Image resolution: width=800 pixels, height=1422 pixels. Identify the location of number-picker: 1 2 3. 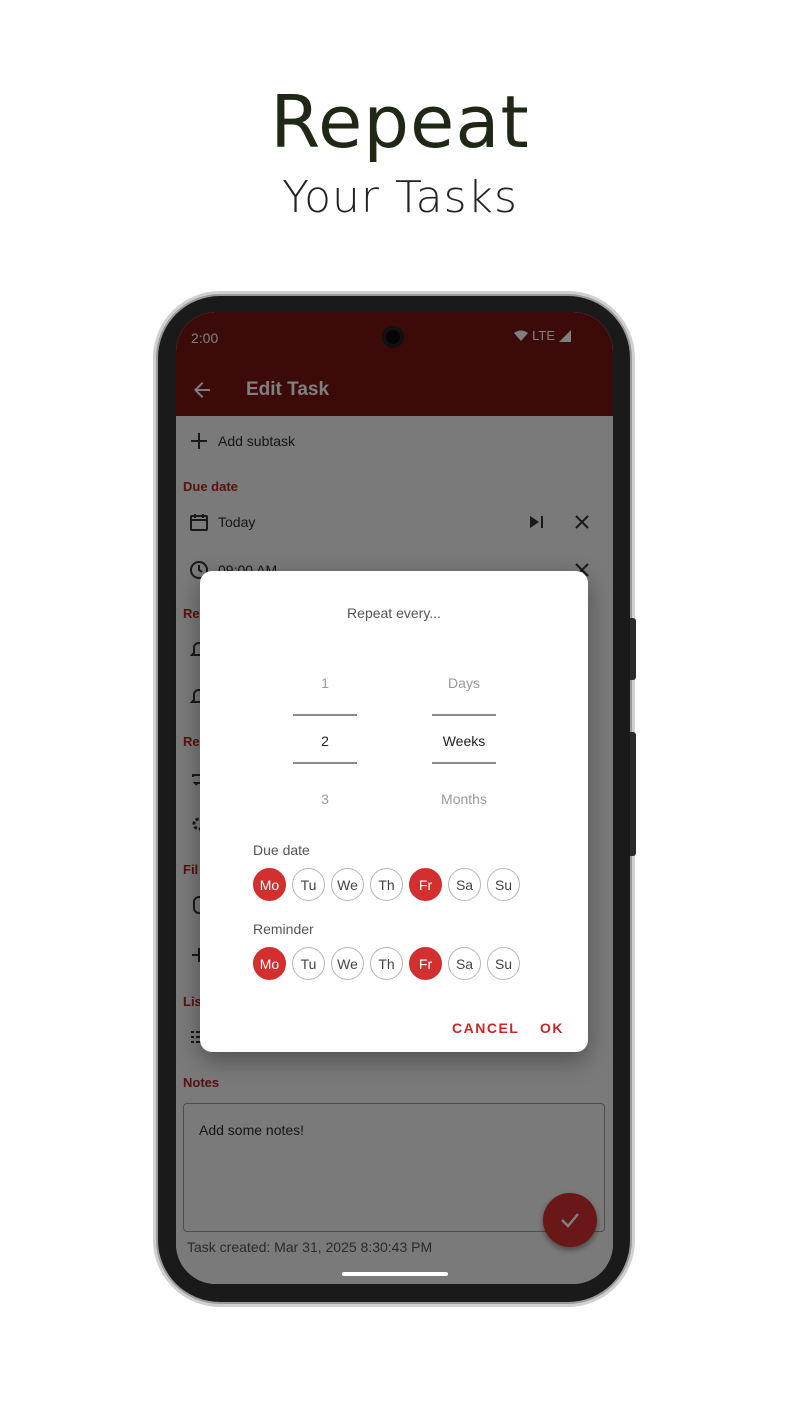
(325, 742).